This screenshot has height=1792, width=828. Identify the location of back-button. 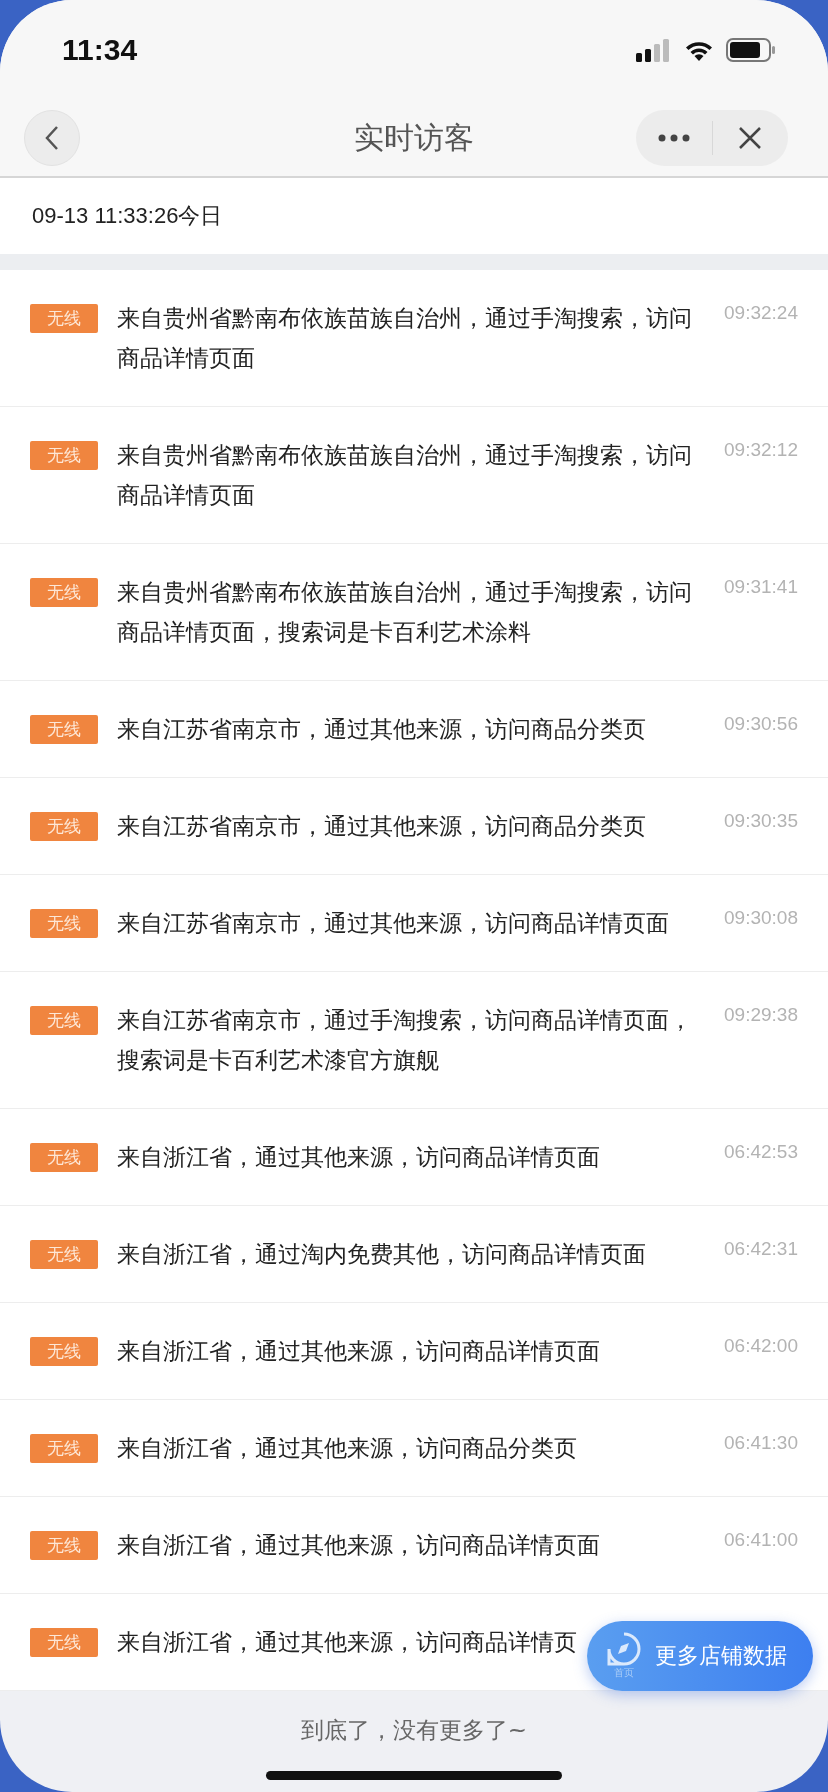
(52, 138).